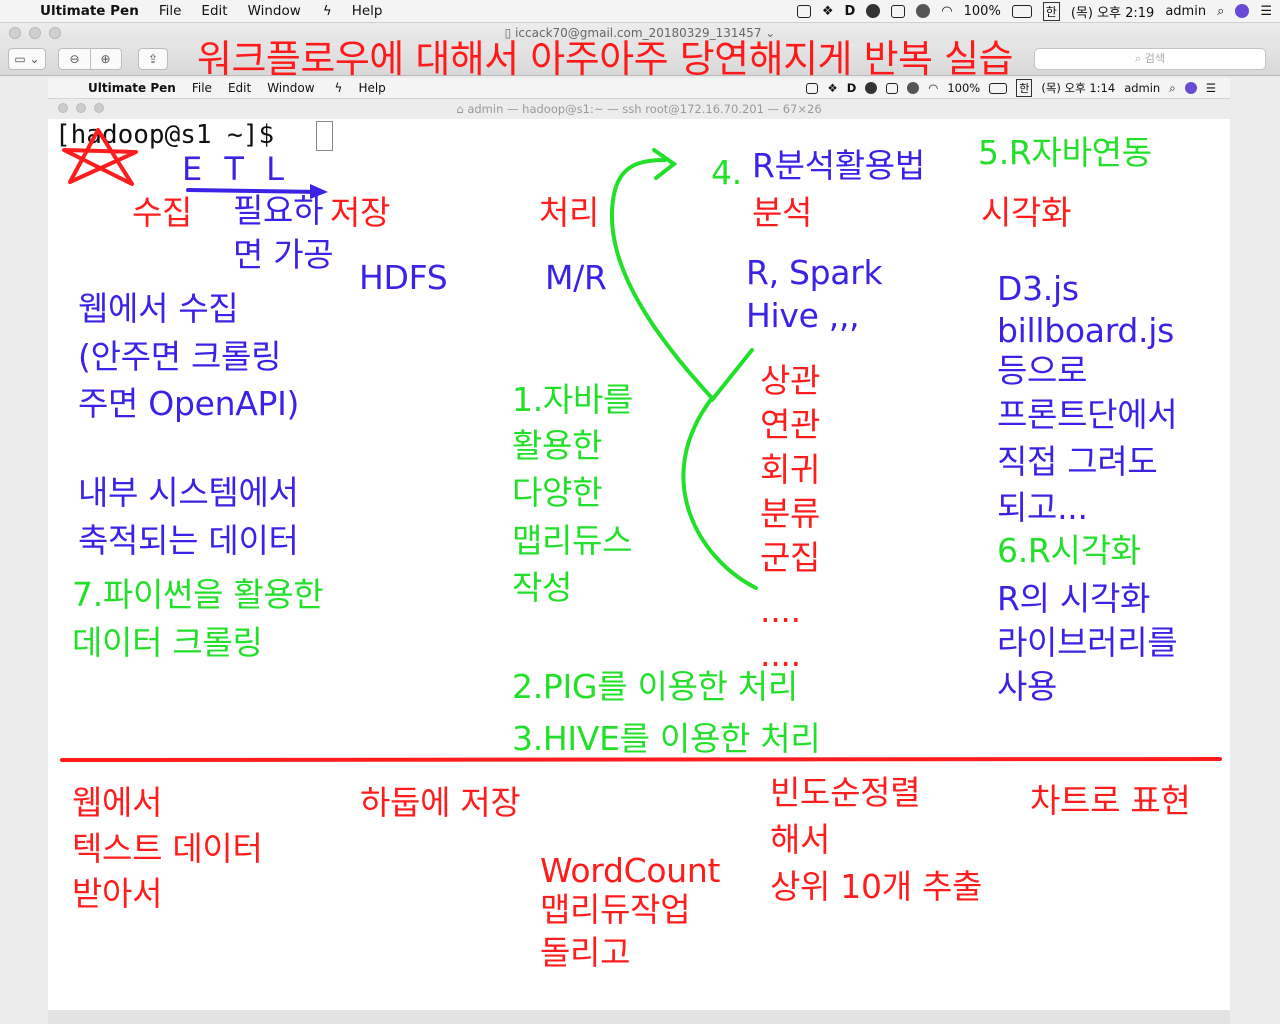  What do you see at coordinates (790, 380) in the screenshot?
I see `note-stats-1: 상관` at bounding box center [790, 380].